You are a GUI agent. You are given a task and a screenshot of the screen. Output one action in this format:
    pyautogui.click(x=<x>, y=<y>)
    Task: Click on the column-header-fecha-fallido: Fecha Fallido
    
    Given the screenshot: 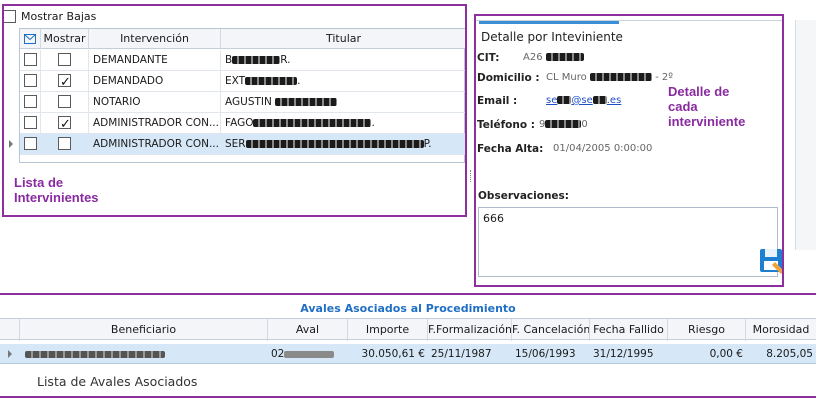 What is the action you would take?
    pyautogui.click(x=629, y=330)
    